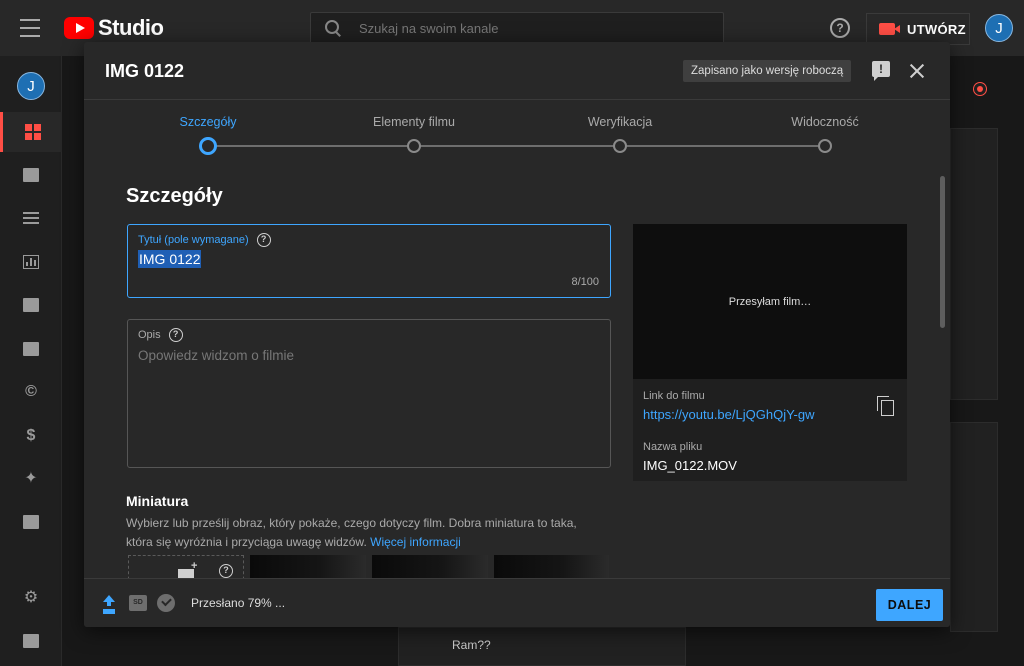  What do you see at coordinates (516, 146) in the screenshot?
I see `stepper-track` at bounding box center [516, 146].